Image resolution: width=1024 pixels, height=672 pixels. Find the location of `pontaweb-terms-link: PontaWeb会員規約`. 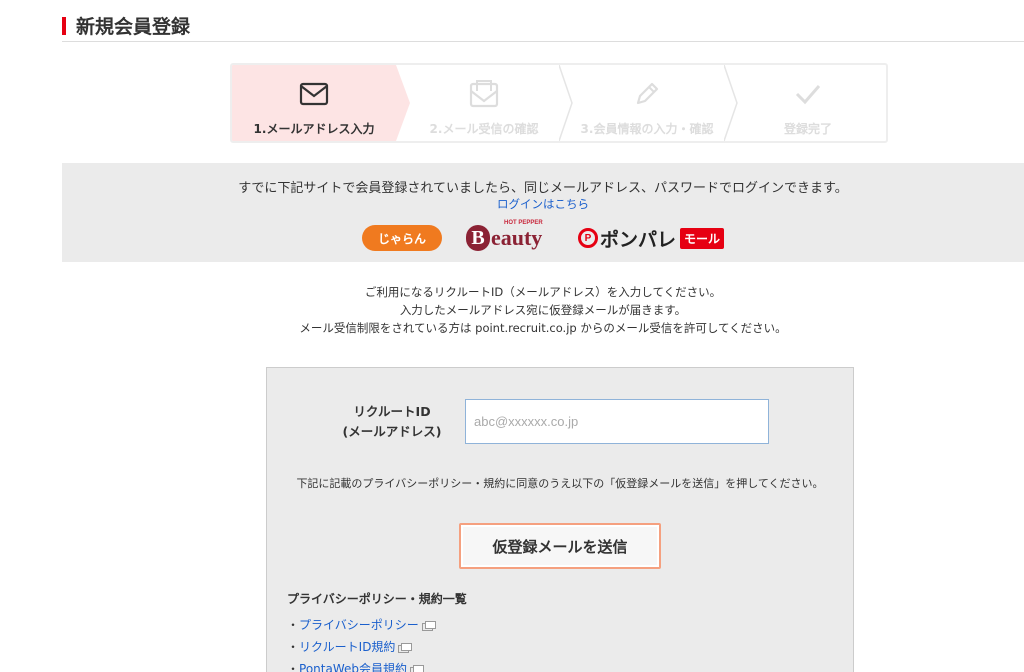

pontaweb-terms-link: PontaWeb会員規約 is located at coordinates (353, 667).